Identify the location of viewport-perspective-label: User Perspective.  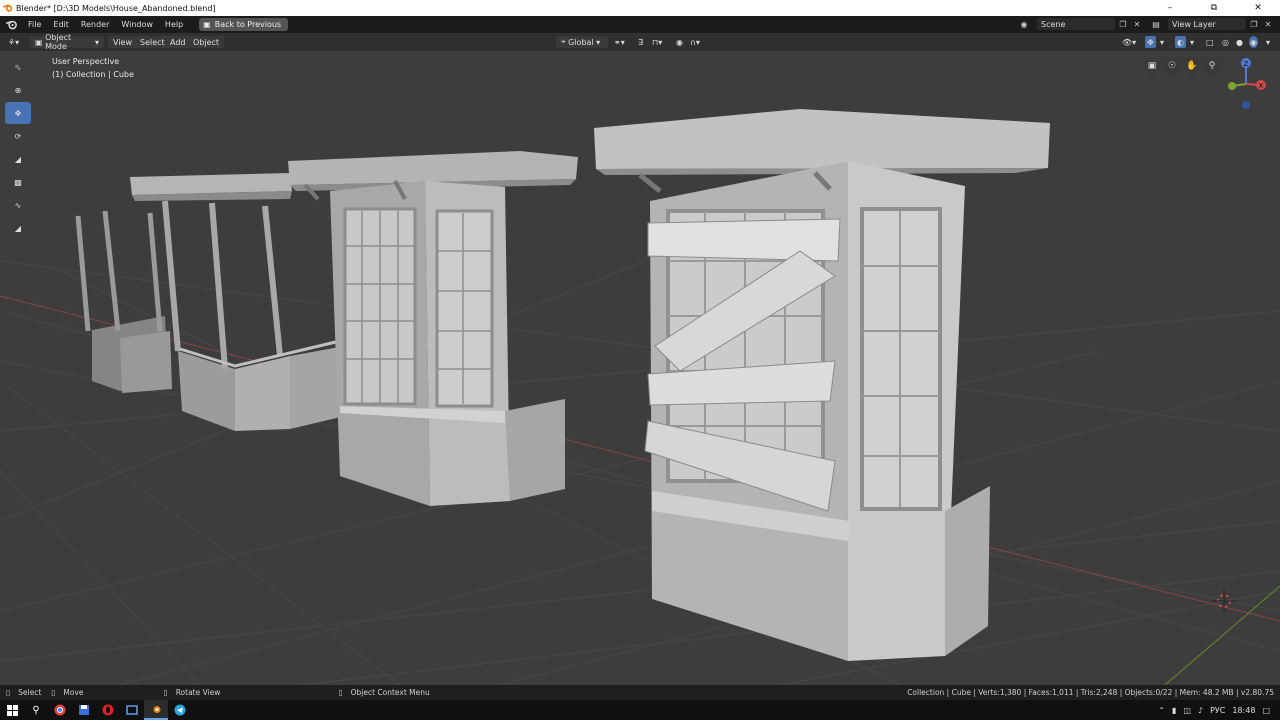
(86, 61).